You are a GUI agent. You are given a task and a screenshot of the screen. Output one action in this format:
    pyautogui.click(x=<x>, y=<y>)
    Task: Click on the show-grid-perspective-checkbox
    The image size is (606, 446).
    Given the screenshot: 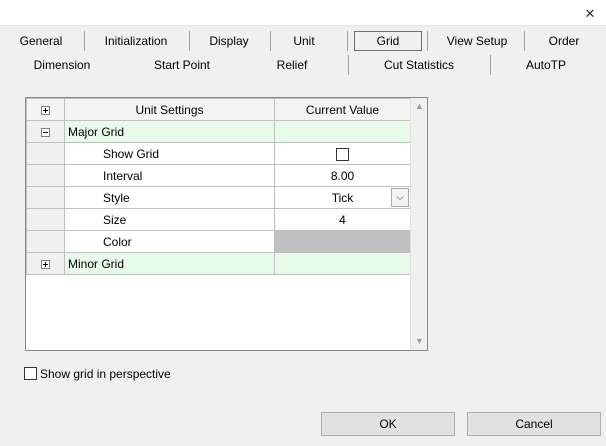 What is the action you would take?
    pyautogui.click(x=30, y=374)
    